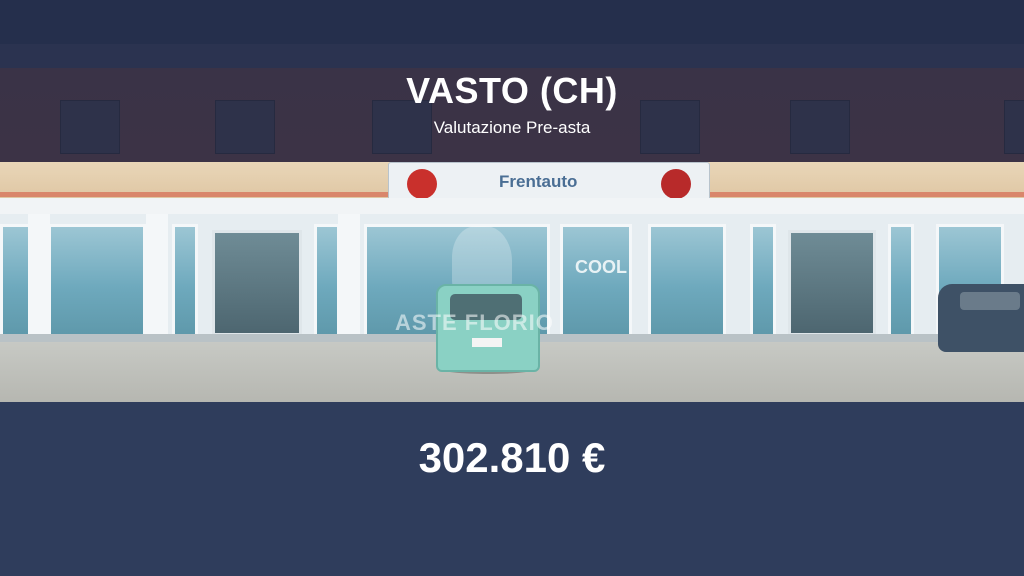 Image resolution: width=1024 pixels, height=576 pixels. What do you see at coordinates (422, 184) in the screenshot?
I see `abarth-logo-icon` at bounding box center [422, 184].